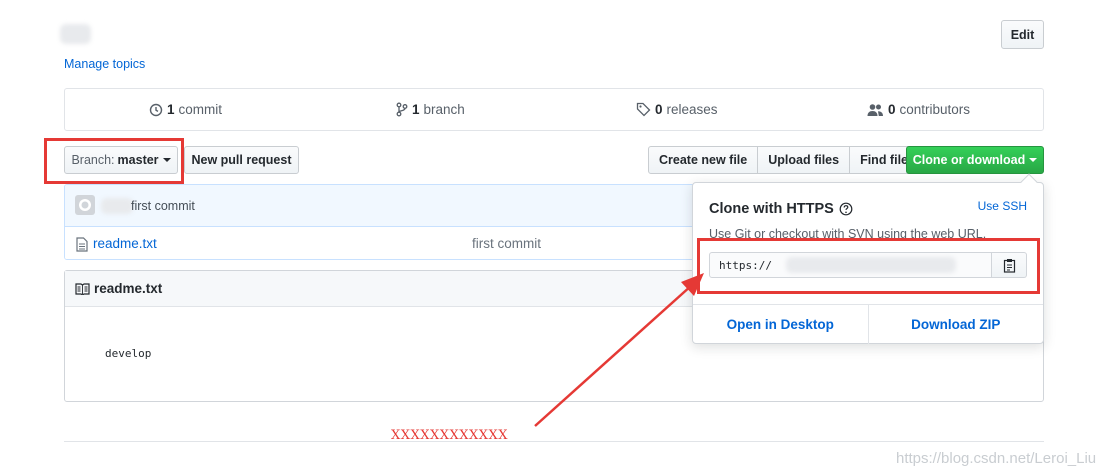 The image size is (1115, 476). What do you see at coordinates (1022, 34) in the screenshot?
I see `edit-button: Edit` at bounding box center [1022, 34].